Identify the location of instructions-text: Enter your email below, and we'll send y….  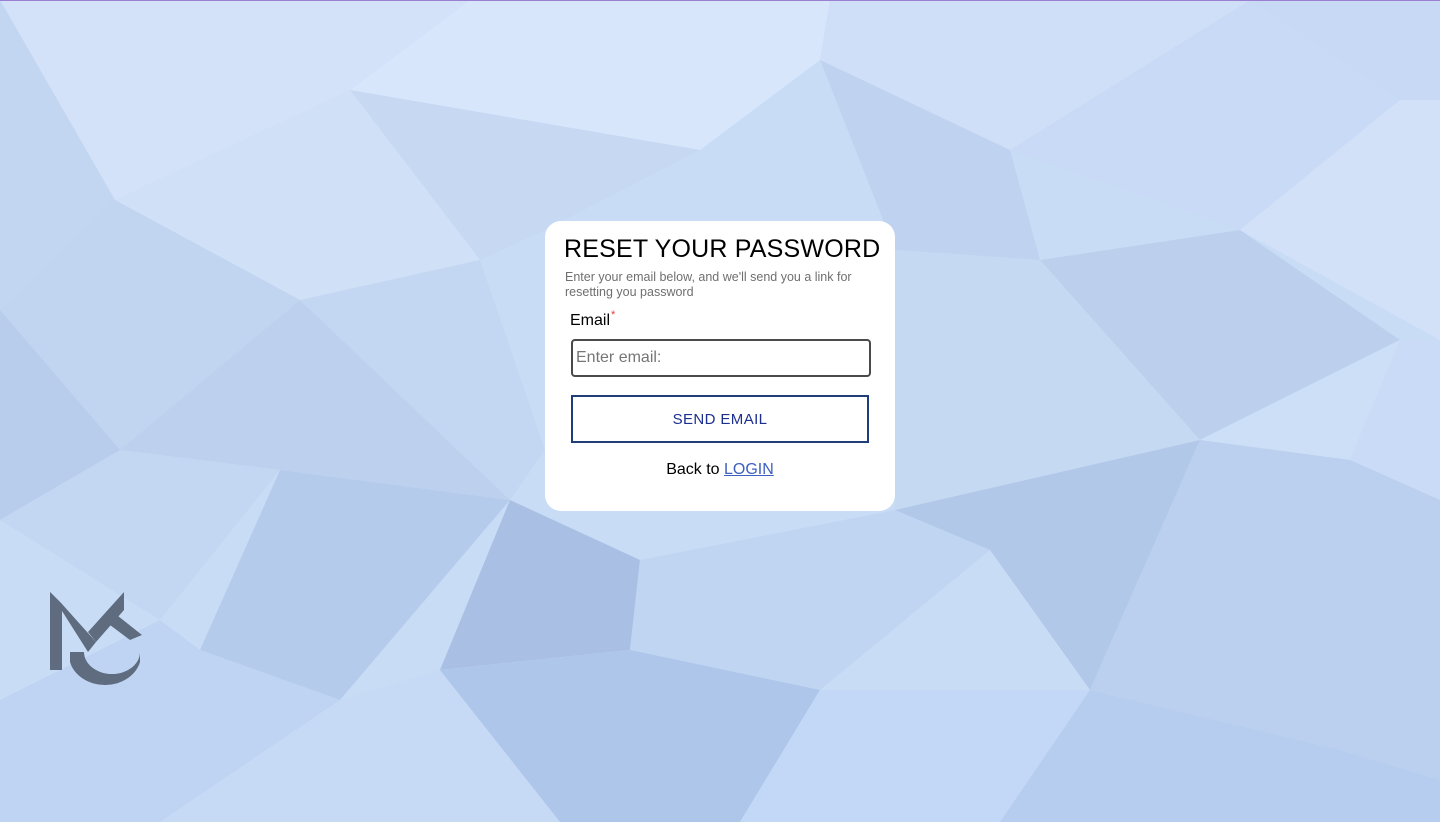
(708, 284).